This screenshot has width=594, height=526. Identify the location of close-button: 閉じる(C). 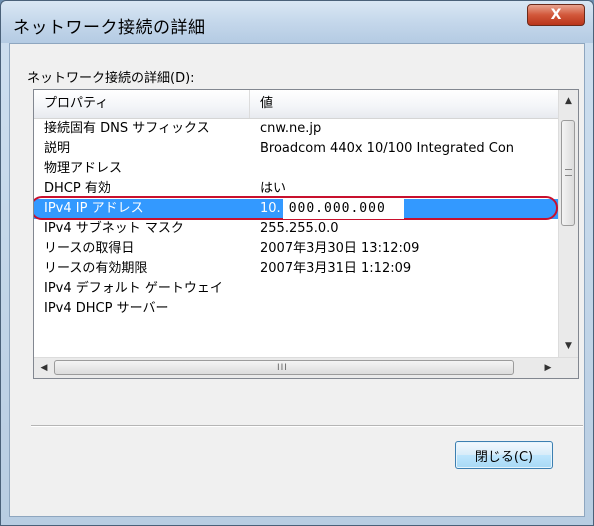
(504, 455).